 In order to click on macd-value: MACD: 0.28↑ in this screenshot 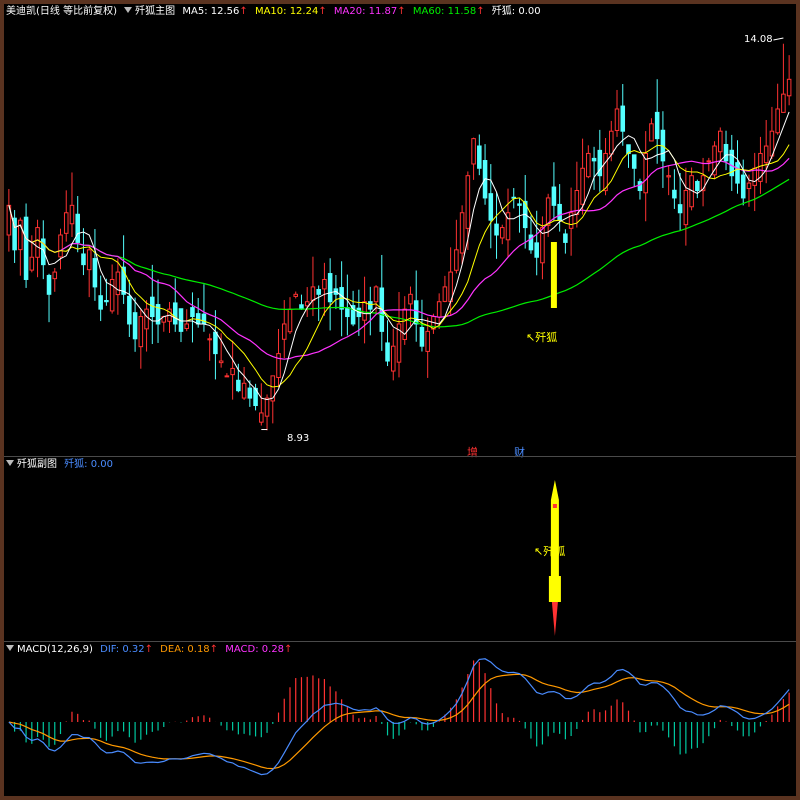, I will do `click(259, 649)`.